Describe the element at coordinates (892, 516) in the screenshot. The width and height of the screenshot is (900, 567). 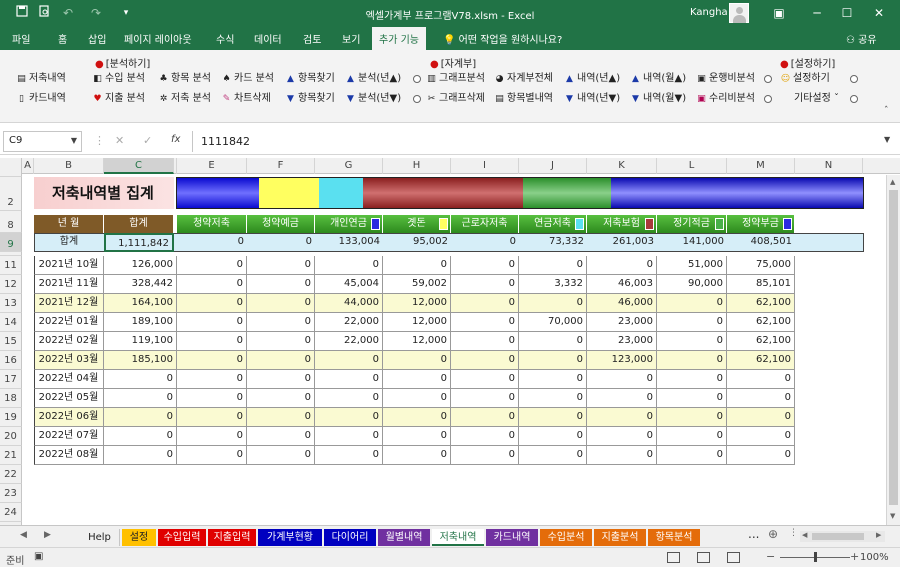
I see `scroll-down-icon: ▼` at that location.